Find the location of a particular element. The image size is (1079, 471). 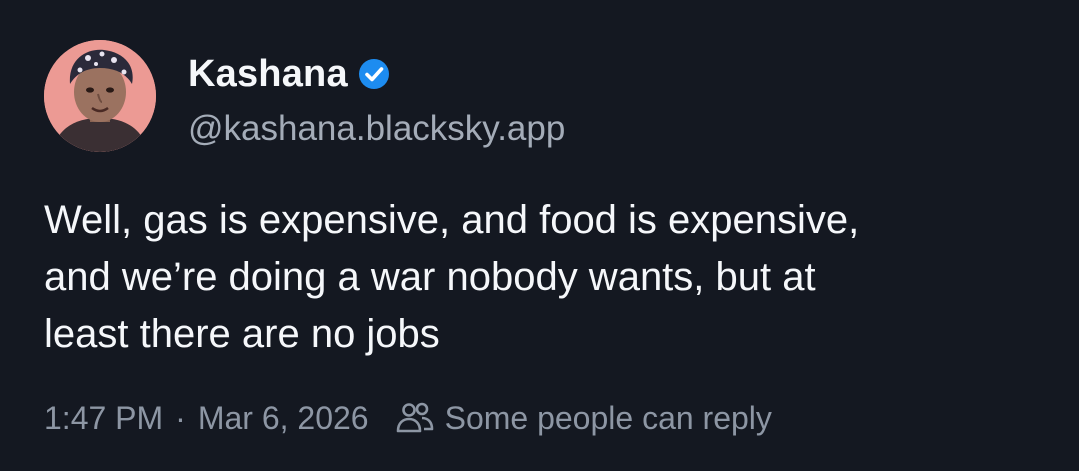

author-avatar is located at coordinates (100, 96).